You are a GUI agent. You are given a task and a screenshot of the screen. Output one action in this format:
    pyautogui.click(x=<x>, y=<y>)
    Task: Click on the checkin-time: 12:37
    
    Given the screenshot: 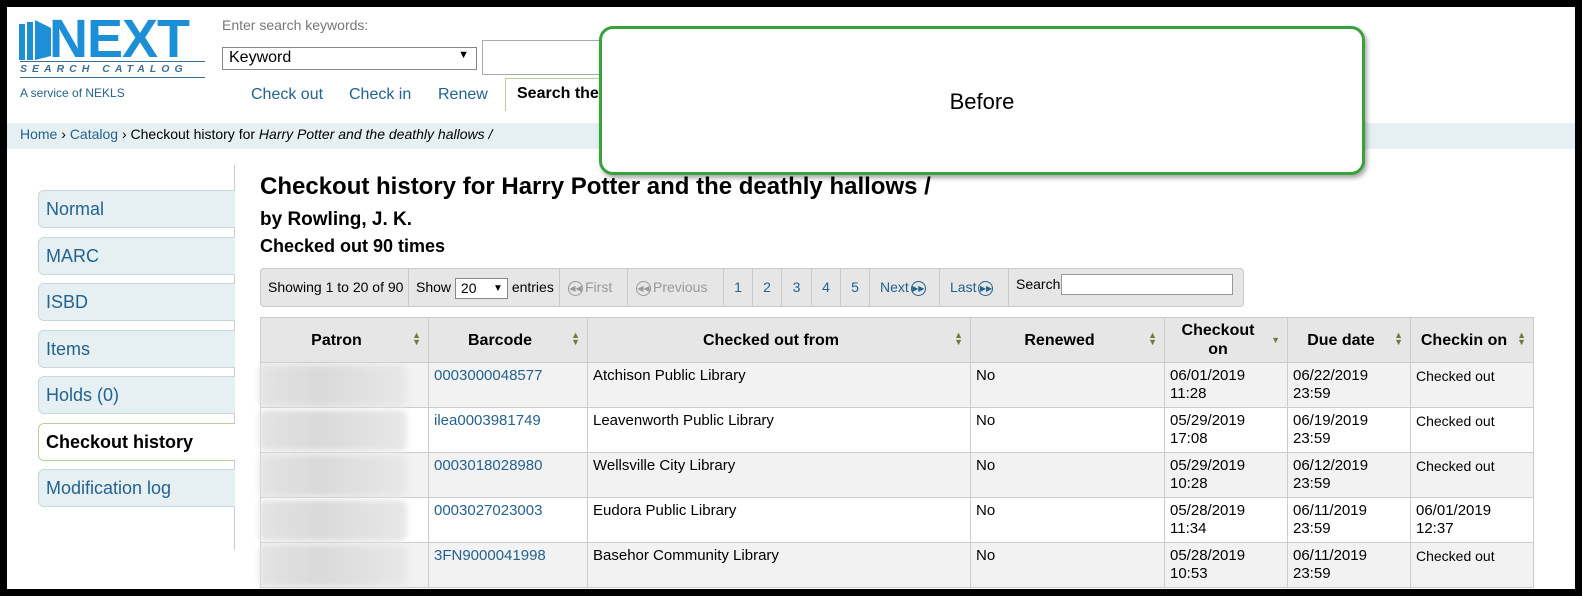 What is the action you would take?
    pyautogui.click(x=1435, y=528)
    